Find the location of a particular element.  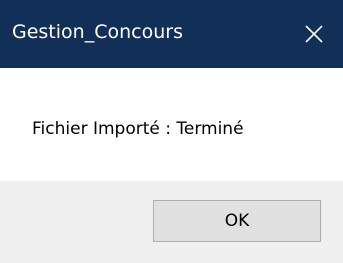

message-text: Fichier Importé : Terminé is located at coordinates (138, 129).